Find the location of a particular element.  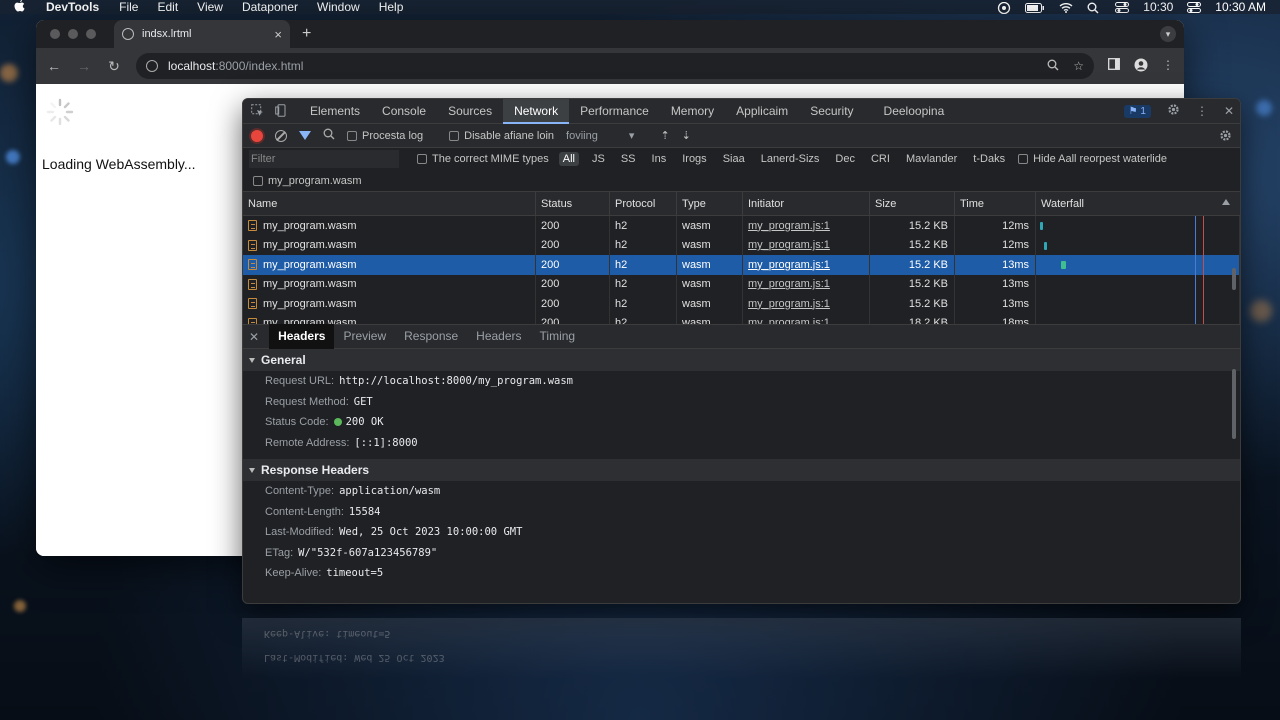

record-button is located at coordinates (257, 135).